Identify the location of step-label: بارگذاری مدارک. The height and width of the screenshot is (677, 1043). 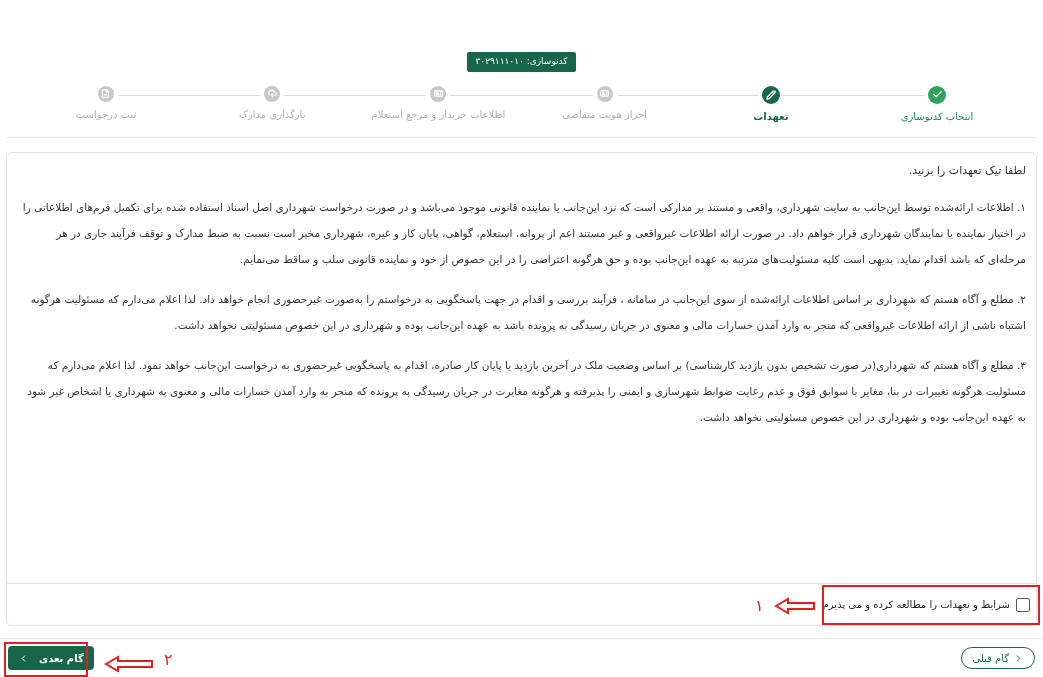
(272, 114).